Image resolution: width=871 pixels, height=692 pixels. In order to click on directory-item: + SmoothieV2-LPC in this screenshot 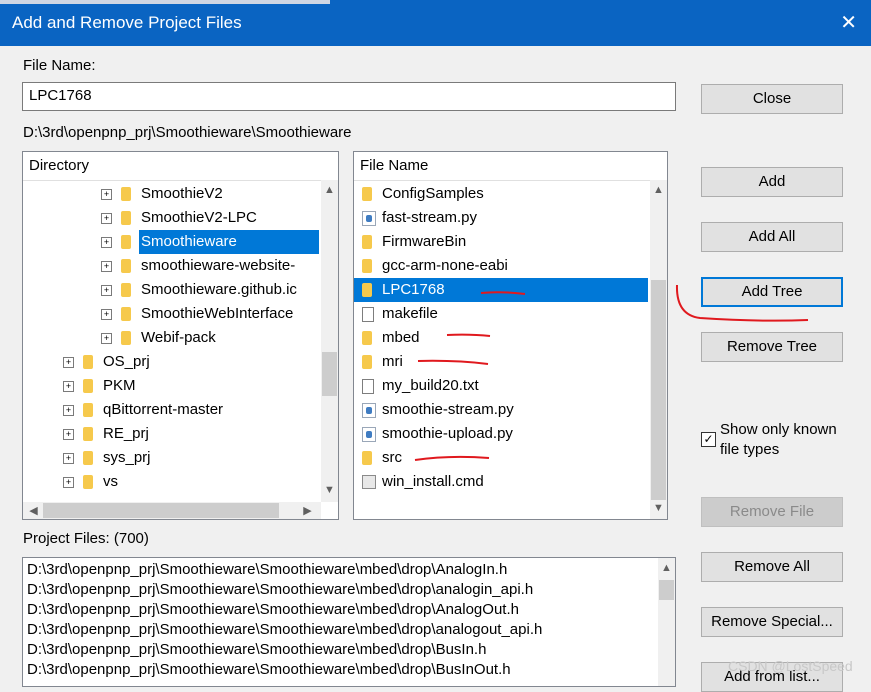, I will do `click(171, 218)`.